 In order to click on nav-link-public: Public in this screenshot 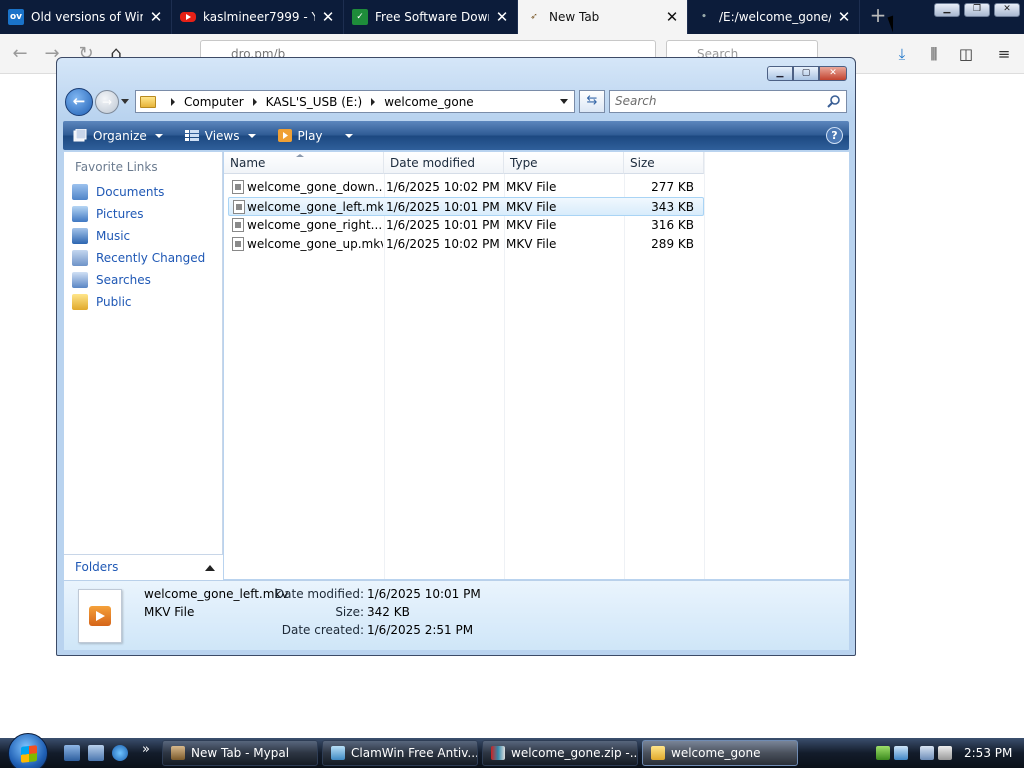, I will do `click(102, 302)`.